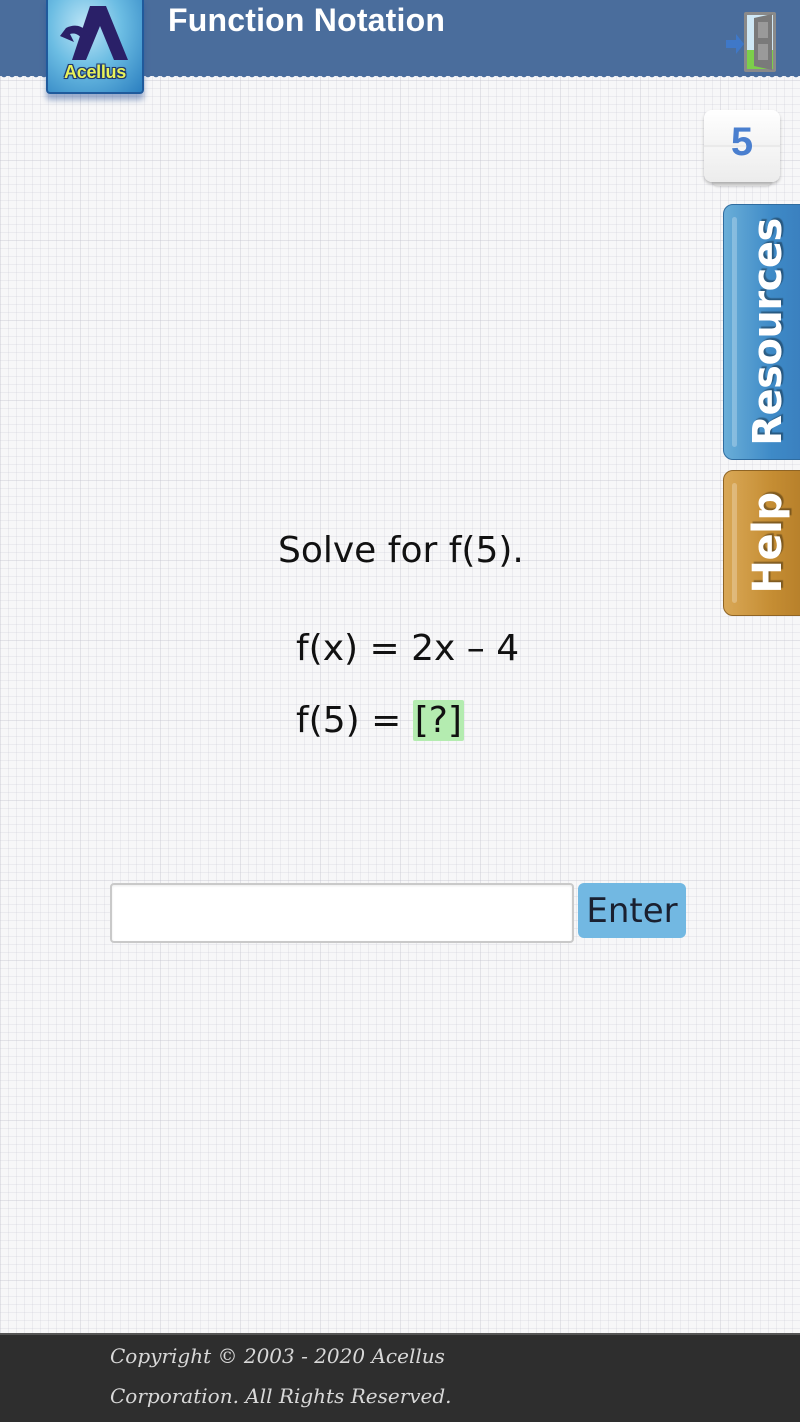  I want to click on answer-equation: f(5) = [?], so click(380, 720).